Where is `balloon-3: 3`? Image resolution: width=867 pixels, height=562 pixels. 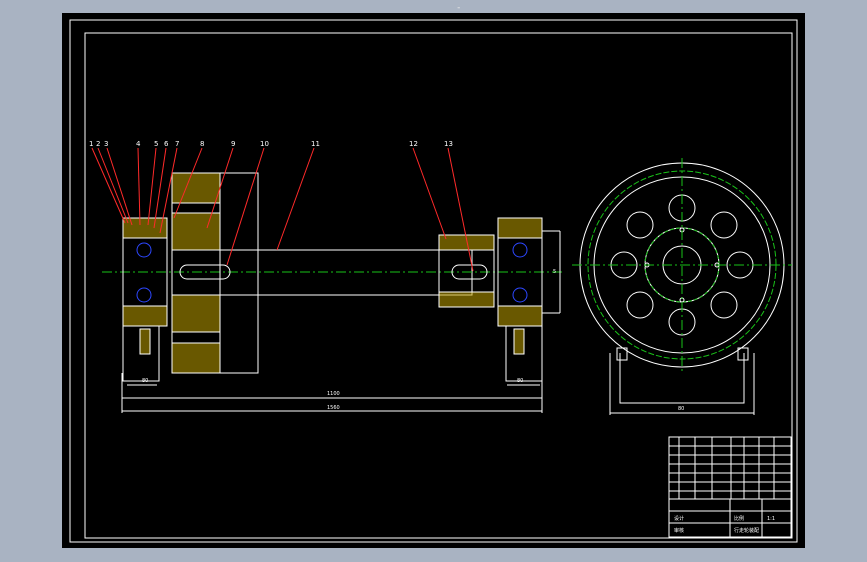 balloon-3: 3 is located at coordinates (106, 144).